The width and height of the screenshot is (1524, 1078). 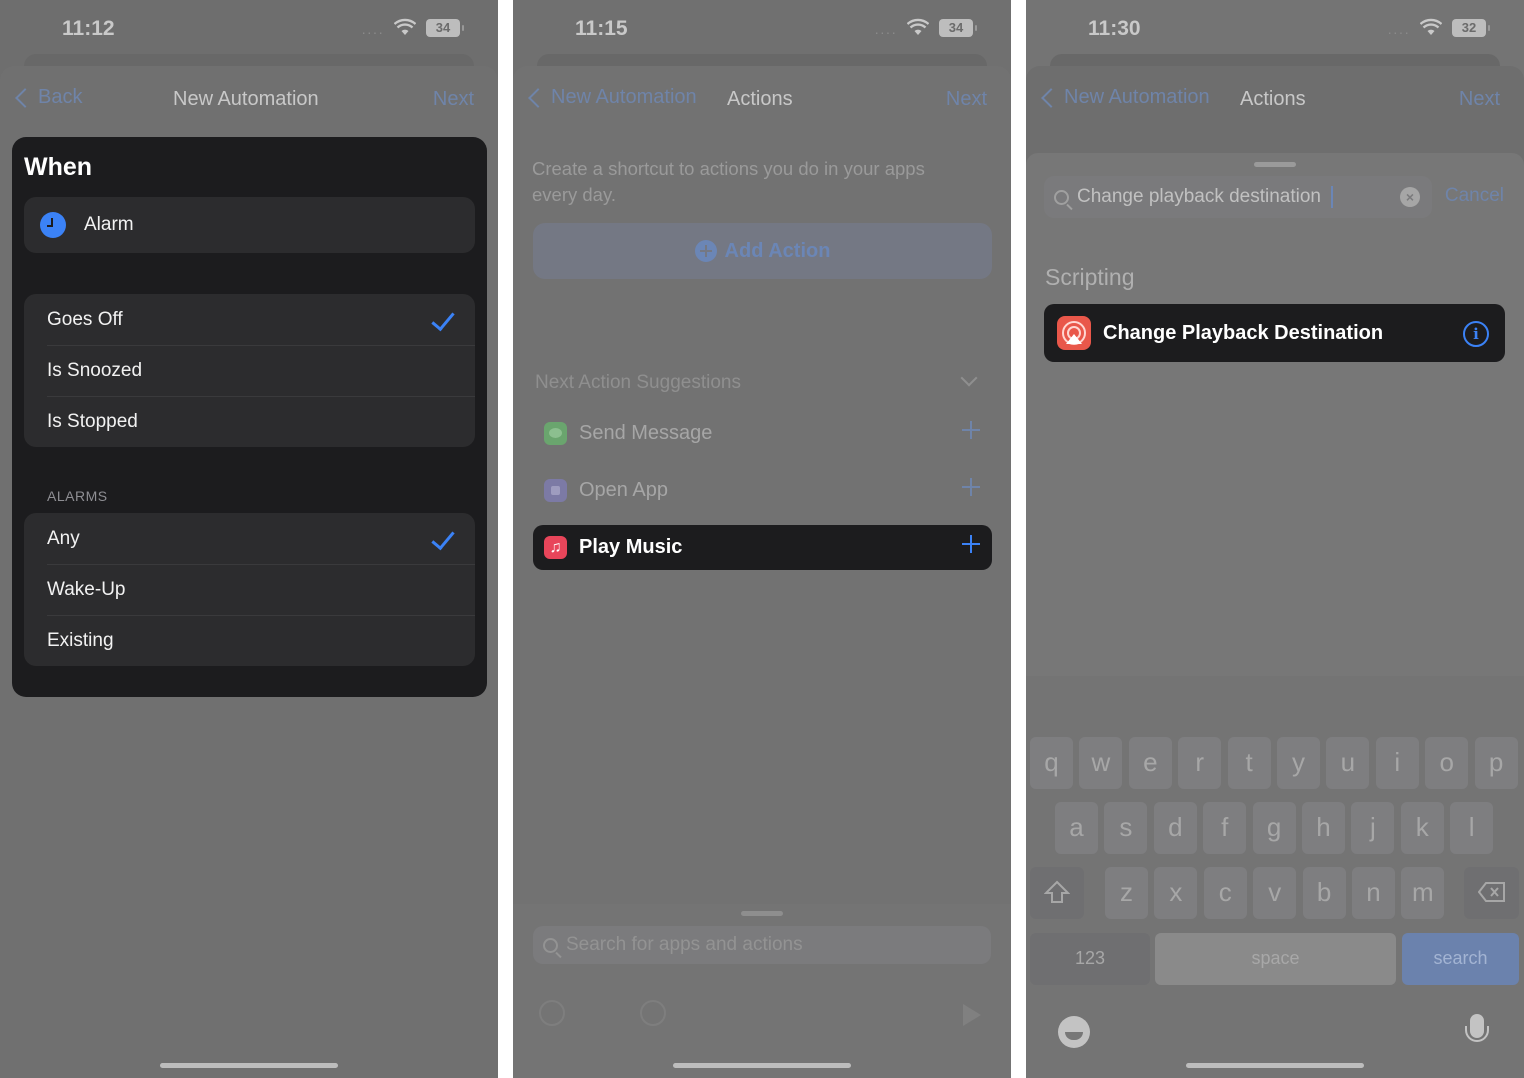 What do you see at coordinates (1090, 959) in the screenshot?
I see `numbers-key: 123` at bounding box center [1090, 959].